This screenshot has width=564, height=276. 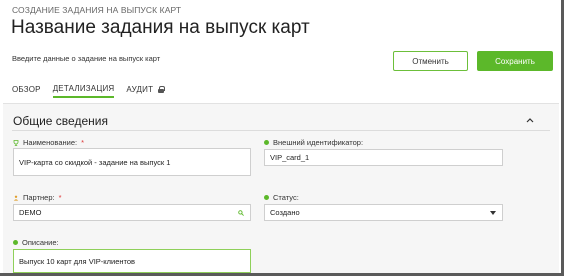 I want to click on description-field: Выпуск 10 карт для VIP-клиентов, so click(x=132, y=261).